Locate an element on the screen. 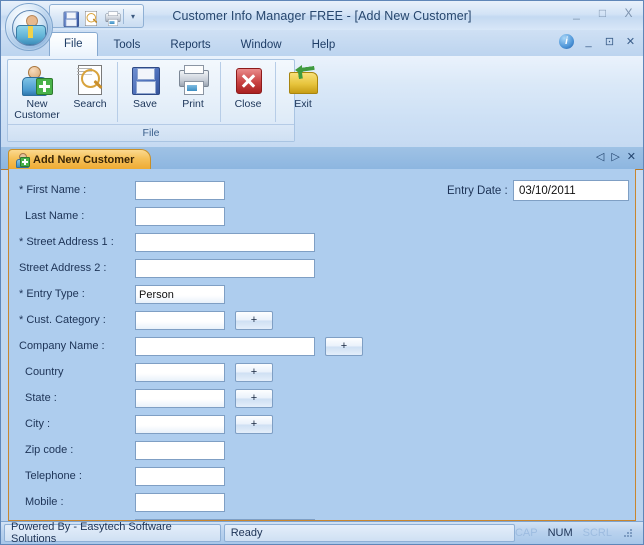 The width and height of the screenshot is (644, 545). add-city-button: + is located at coordinates (254, 424).